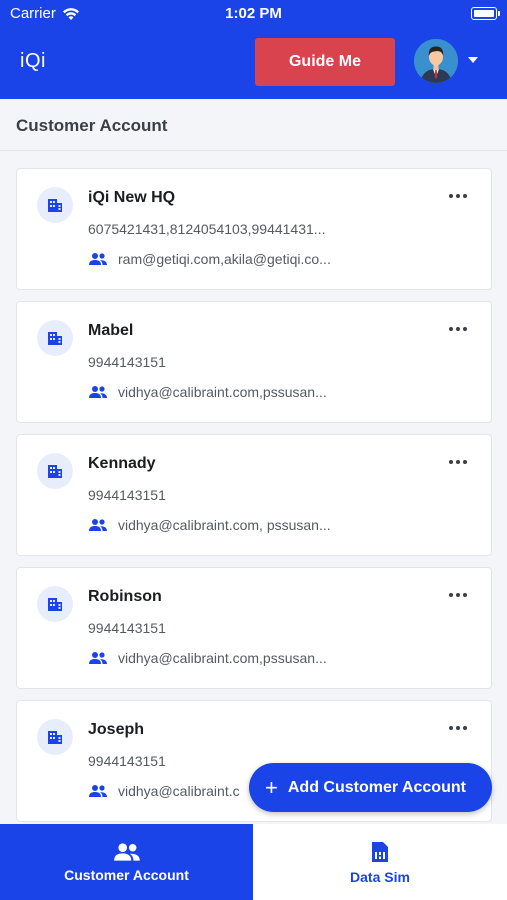 The height and width of the screenshot is (900, 507). Describe the element at coordinates (33, 61) in the screenshot. I see `app-logo: iQi` at that location.